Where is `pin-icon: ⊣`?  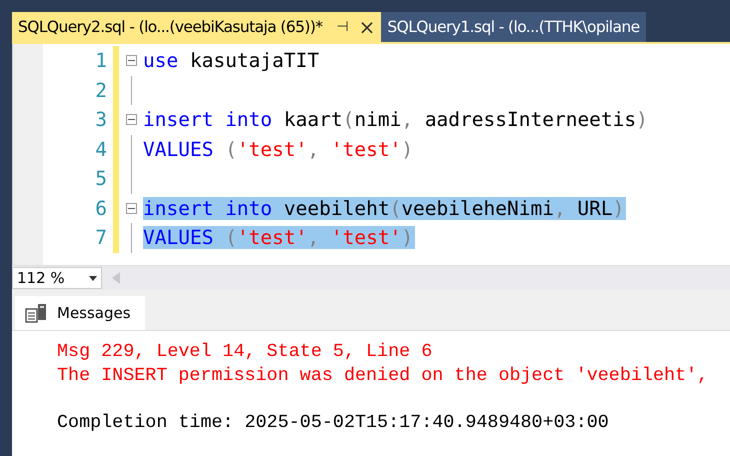 pin-icon: ⊣ is located at coordinates (342, 27).